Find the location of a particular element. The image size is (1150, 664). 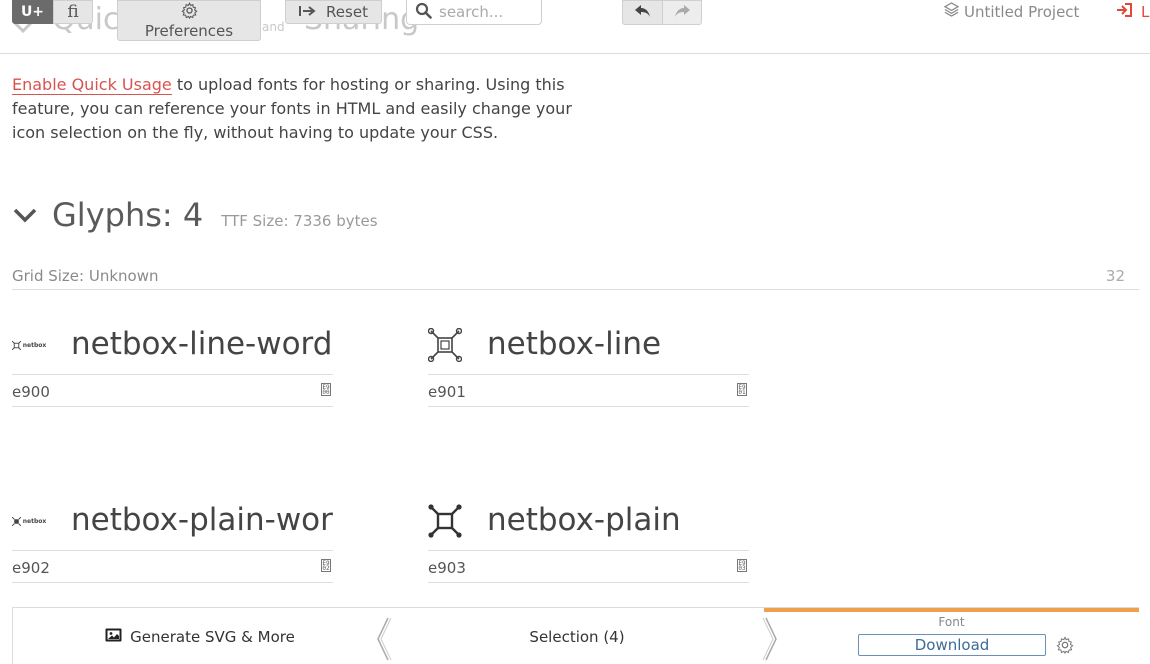

grid-size-label: Grid Size: Unknown is located at coordinates (85, 276).